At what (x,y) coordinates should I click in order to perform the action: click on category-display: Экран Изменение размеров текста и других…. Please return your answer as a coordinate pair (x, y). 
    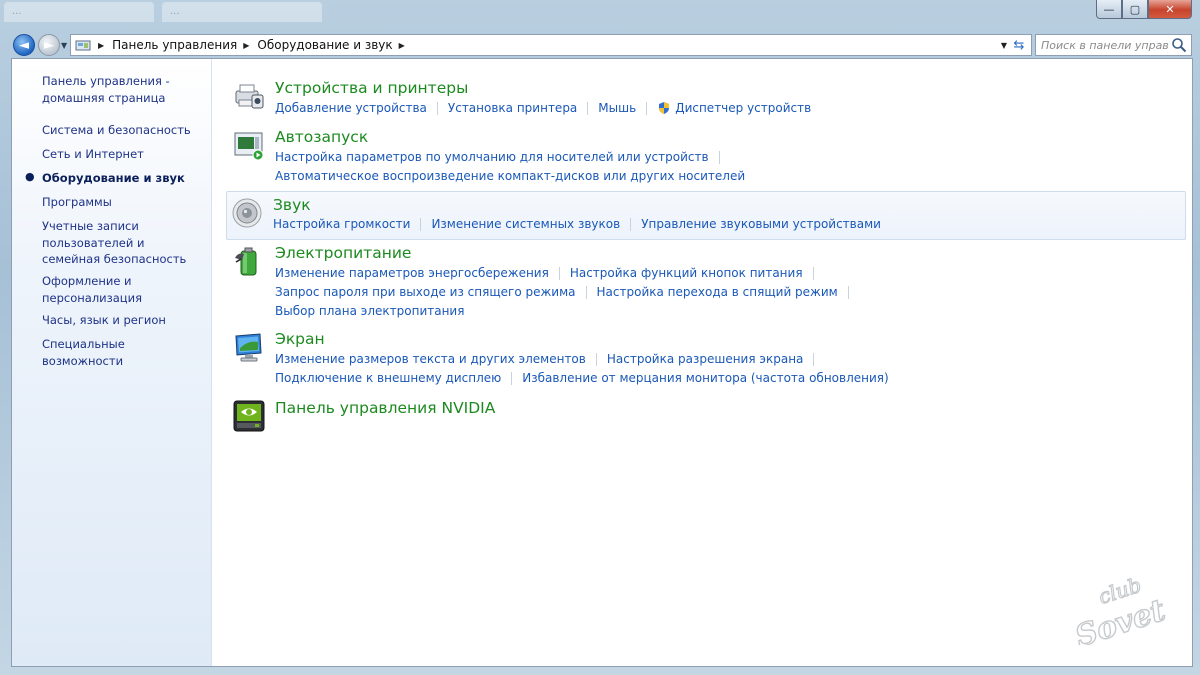
    Looking at the image, I should click on (707, 361).